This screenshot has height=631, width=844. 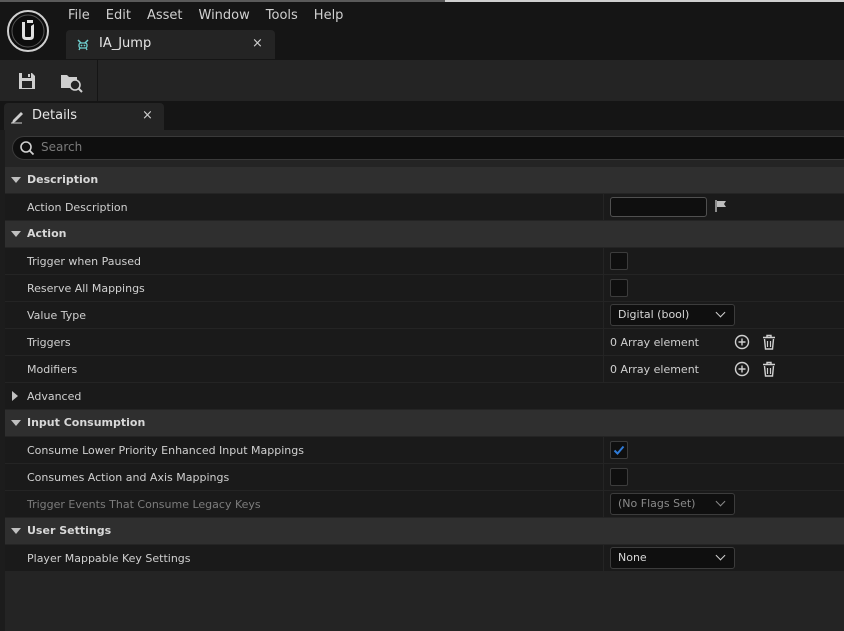 I want to click on search-box, so click(x=428, y=148).